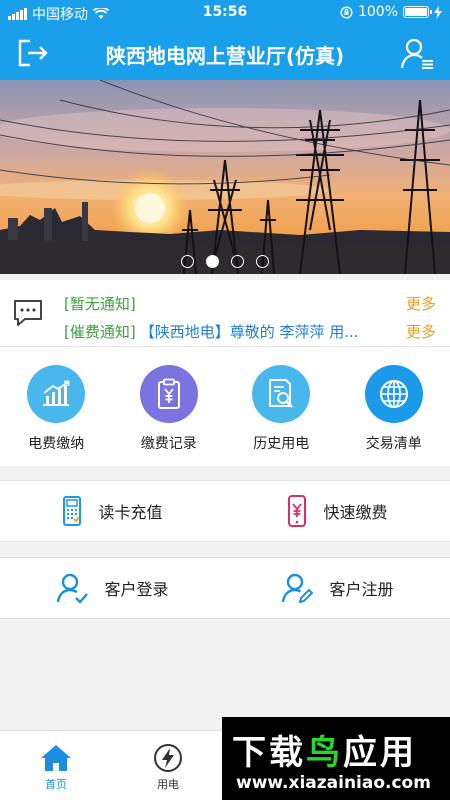 This screenshot has height=800, width=450. What do you see at coordinates (212, 261) in the screenshot?
I see `carousel-dot-active` at bounding box center [212, 261].